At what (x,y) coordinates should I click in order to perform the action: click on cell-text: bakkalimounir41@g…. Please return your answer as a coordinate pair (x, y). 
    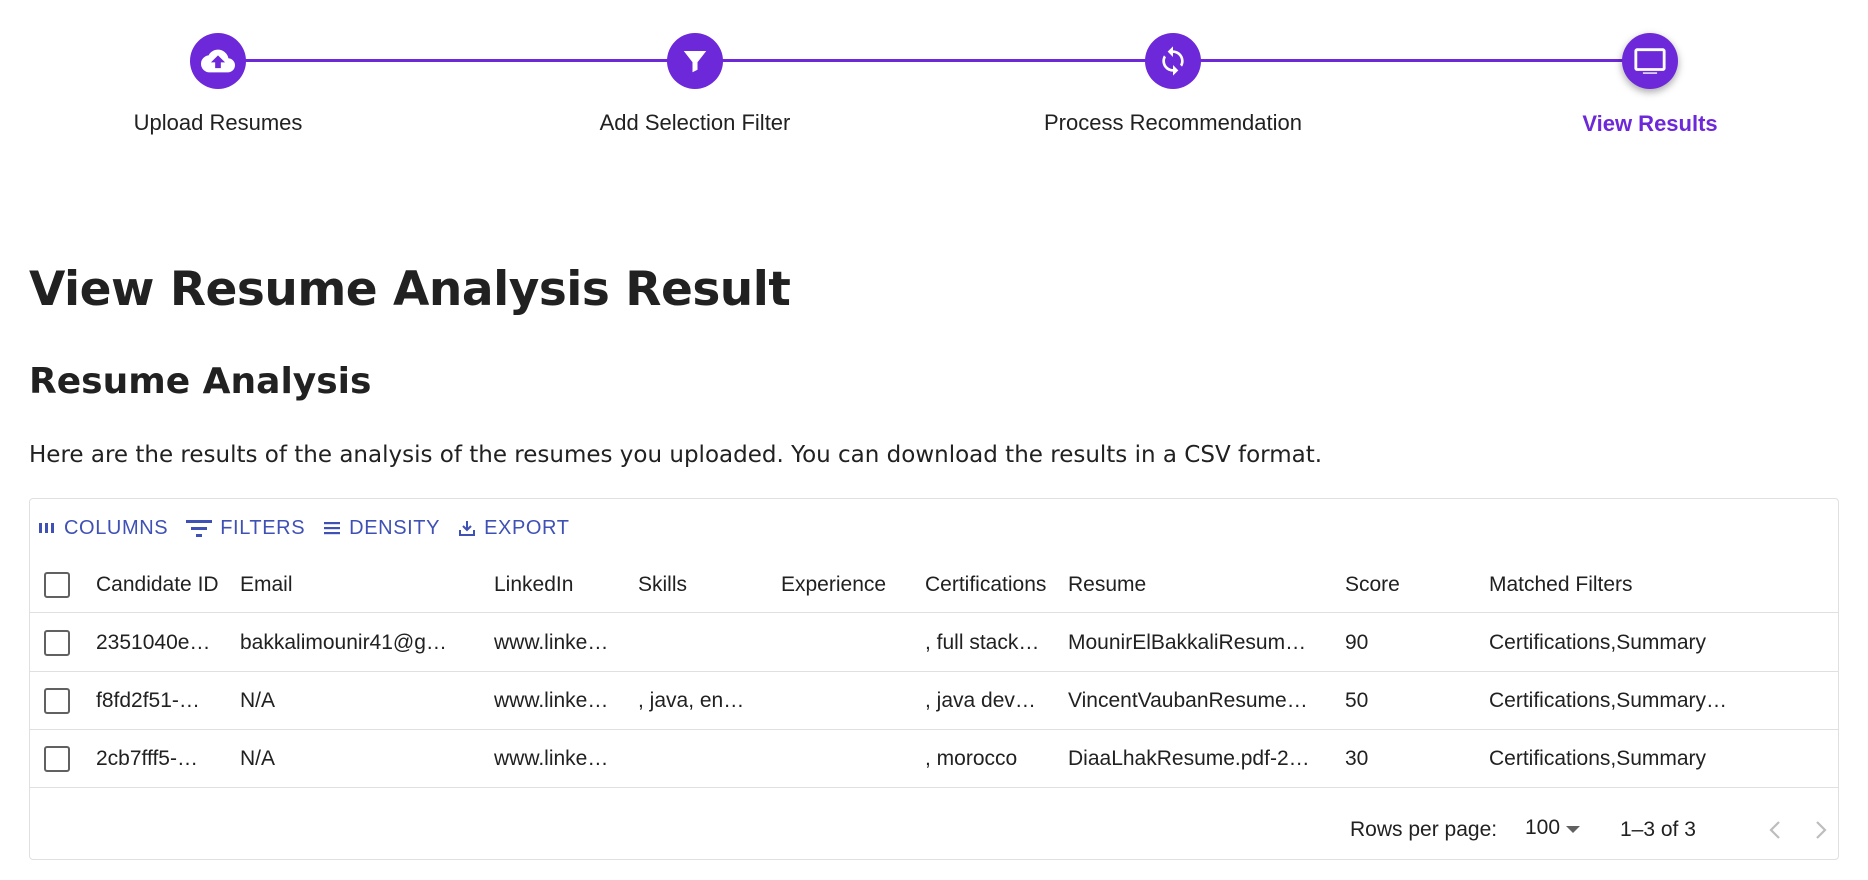
    Looking at the image, I should click on (343, 642).